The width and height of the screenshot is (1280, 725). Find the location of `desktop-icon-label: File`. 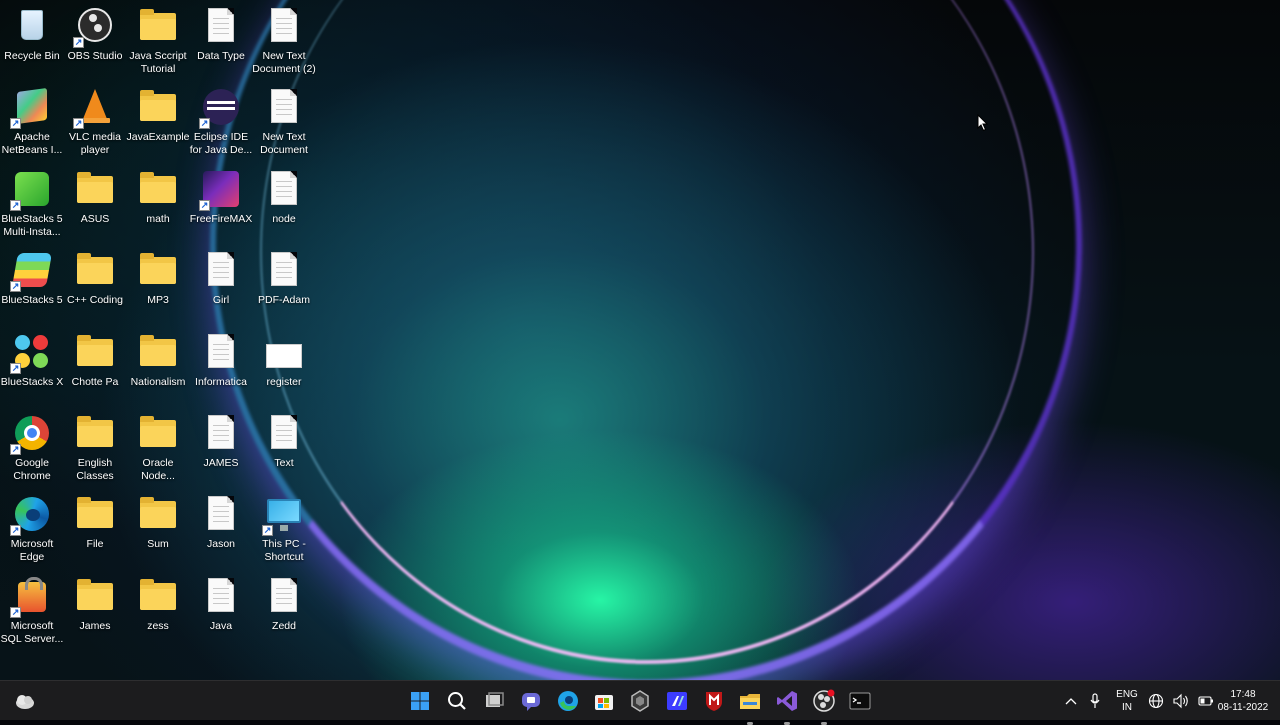

desktop-icon-label: File is located at coordinates (95, 544).